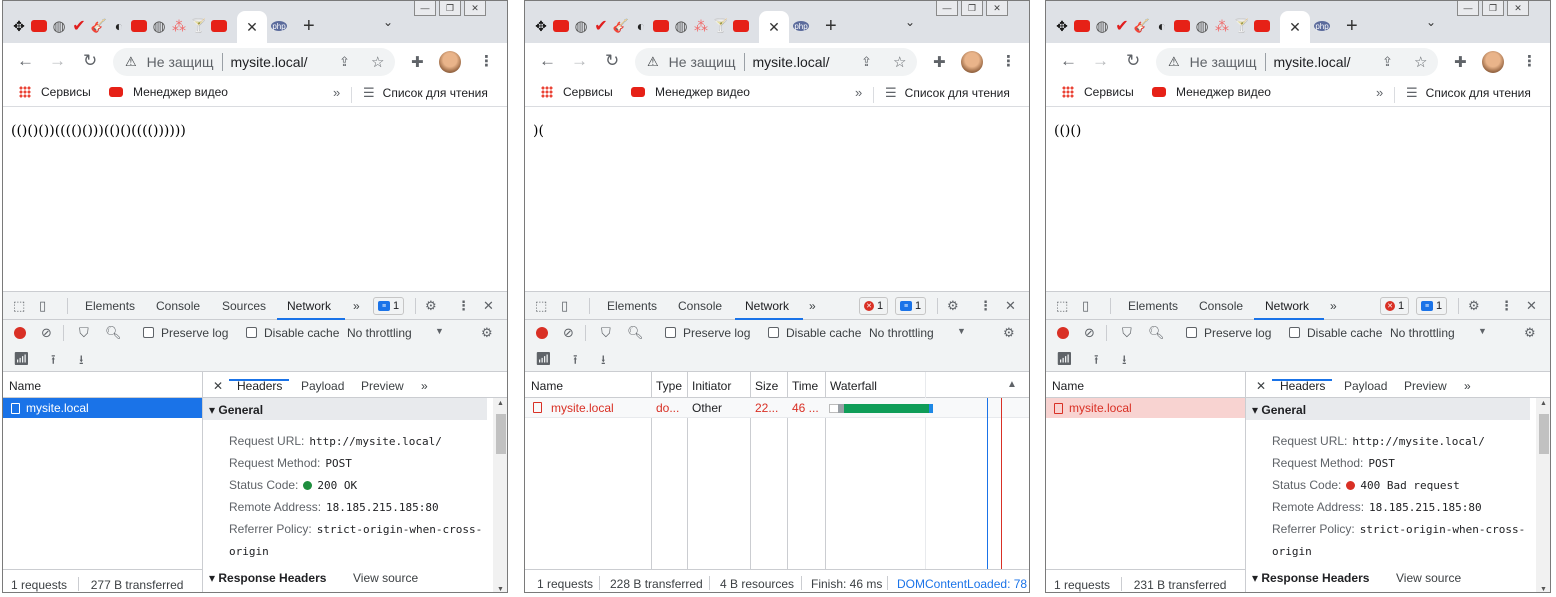 Image resolution: width=1556 pixels, height=597 pixels. What do you see at coordinates (244, 306) in the screenshot?
I see `tab-sources: Sources` at bounding box center [244, 306].